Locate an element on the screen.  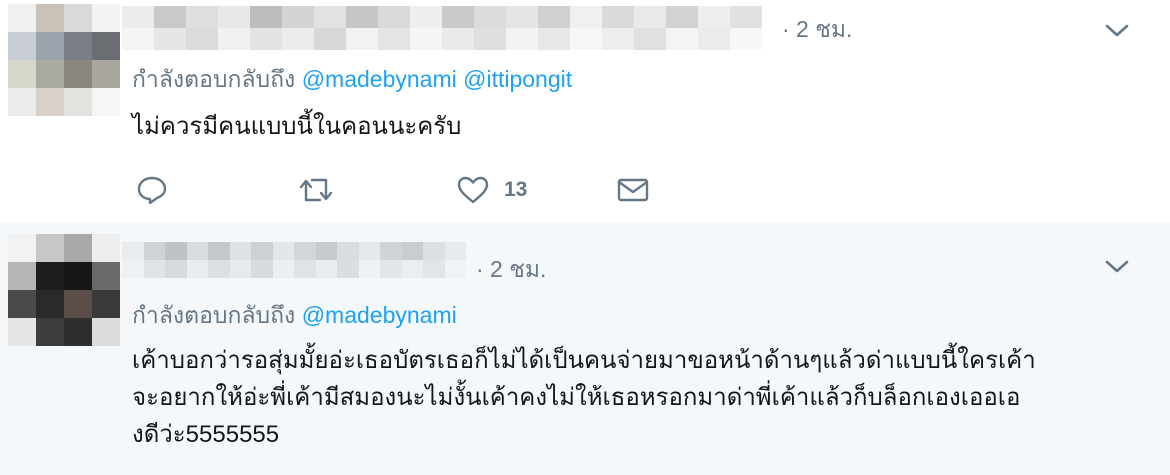
tweet-text: ไม่ควรมีคนแบบนี้ในคอนนะครับ is located at coordinates (296, 126).